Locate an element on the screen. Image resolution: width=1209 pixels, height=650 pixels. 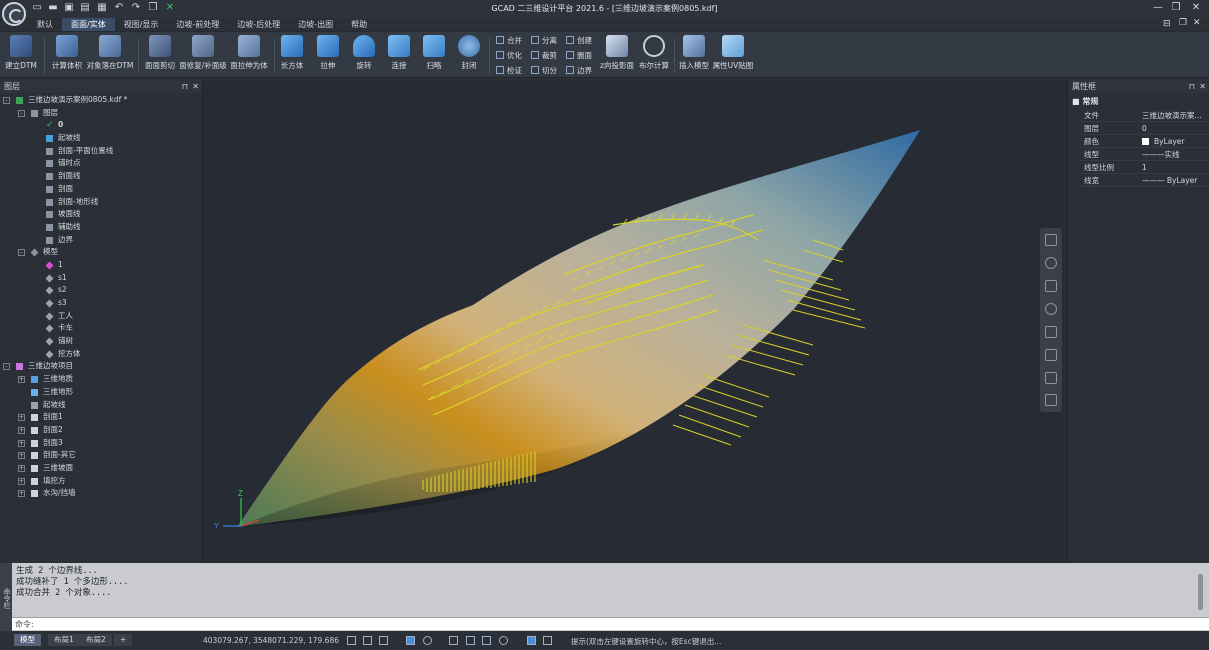
tree-item: + 剖面1 is located at coordinates (101, 417).